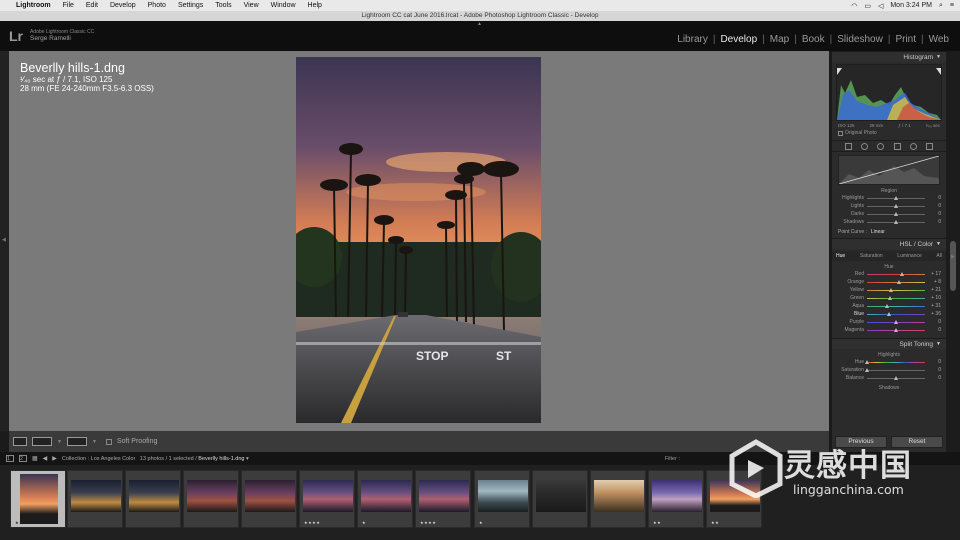  Describe the element at coordinates (35, 458) in the screenshot. I see `grid-view-icon: ▦` at that location.